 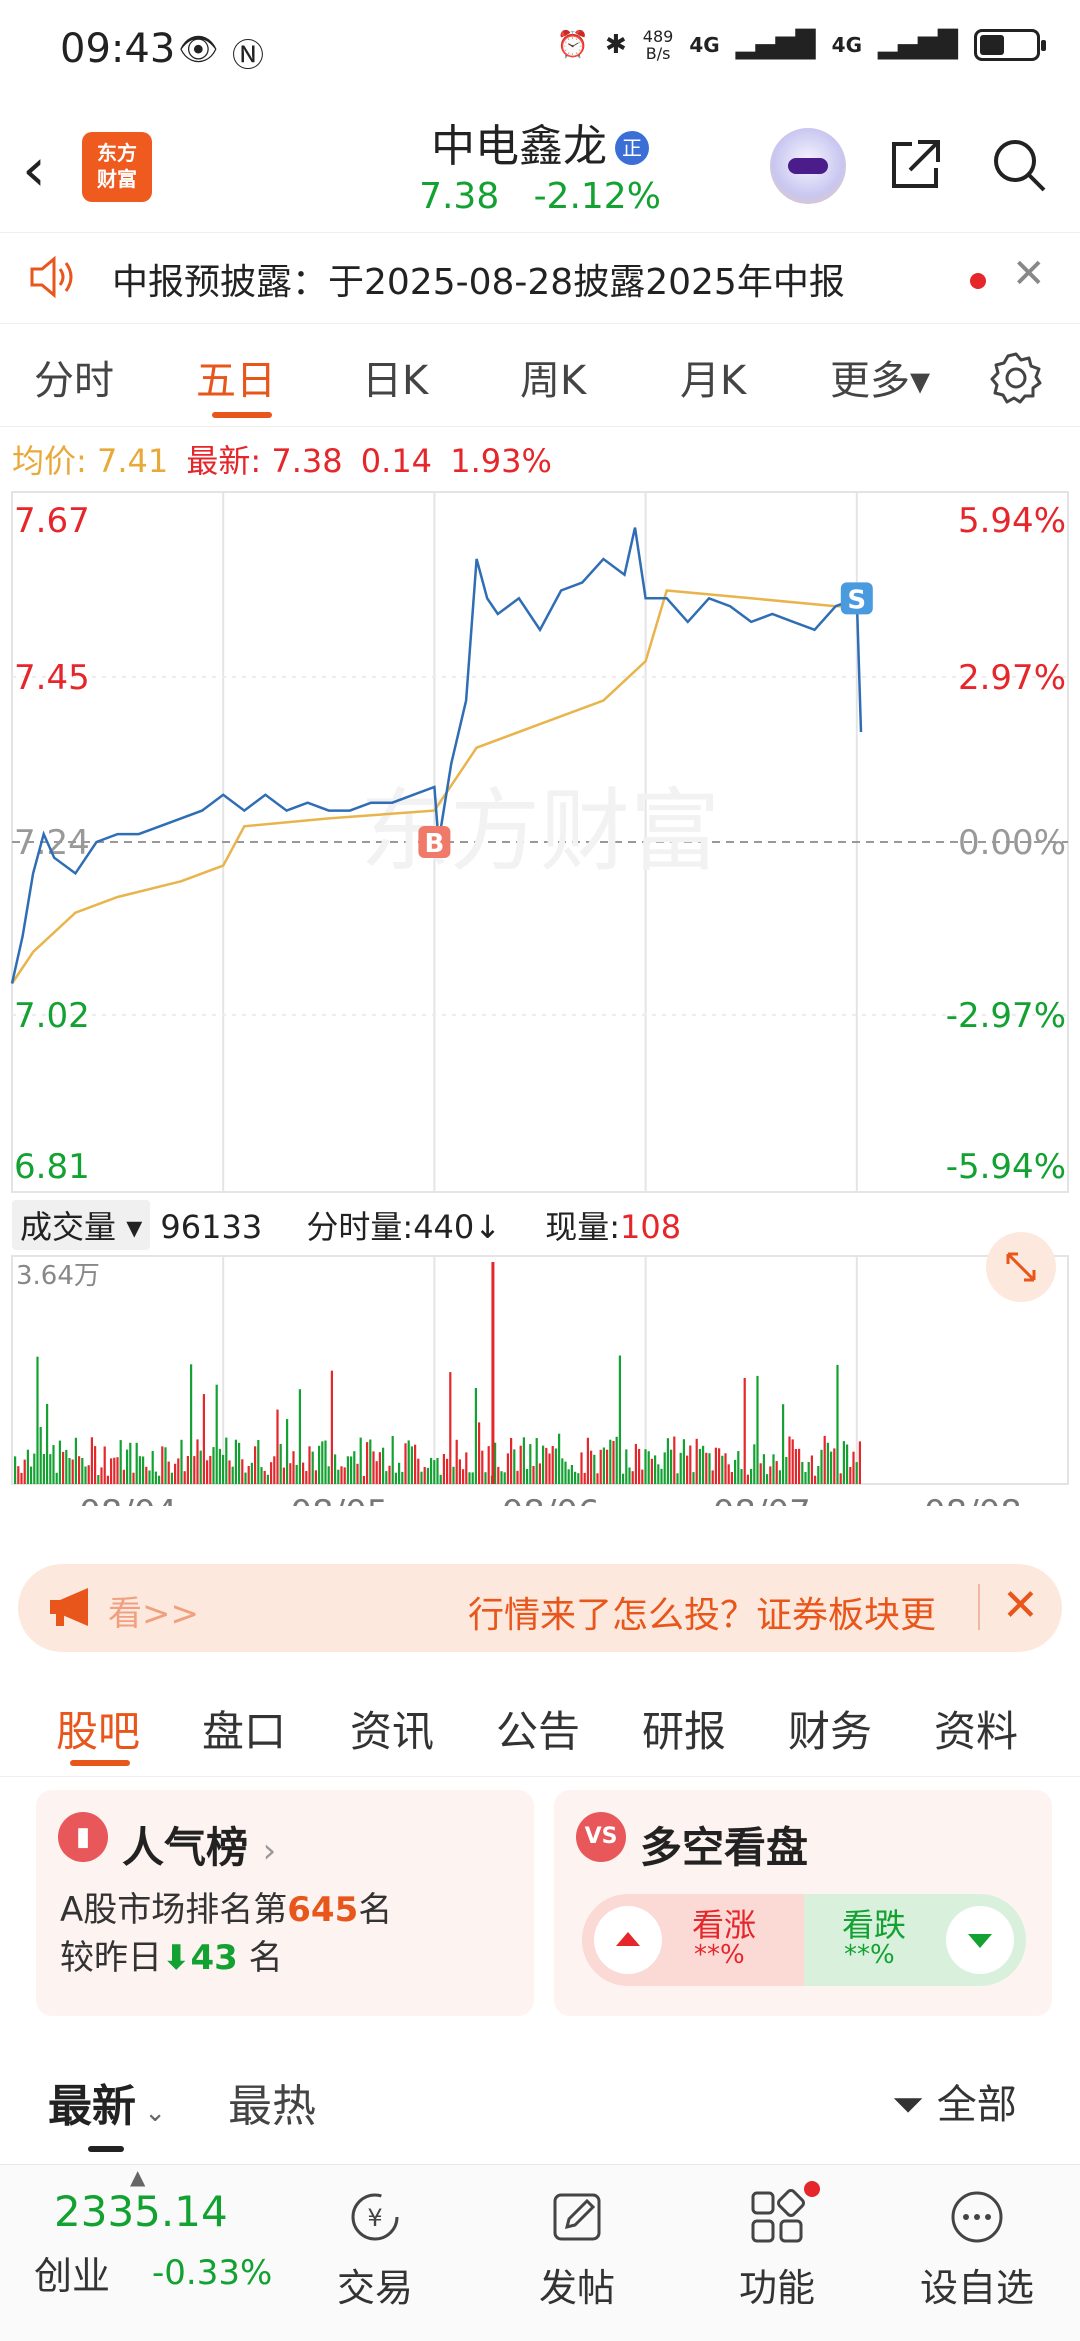 I want to click on tab2-underline, so click(x=100, y=1763).